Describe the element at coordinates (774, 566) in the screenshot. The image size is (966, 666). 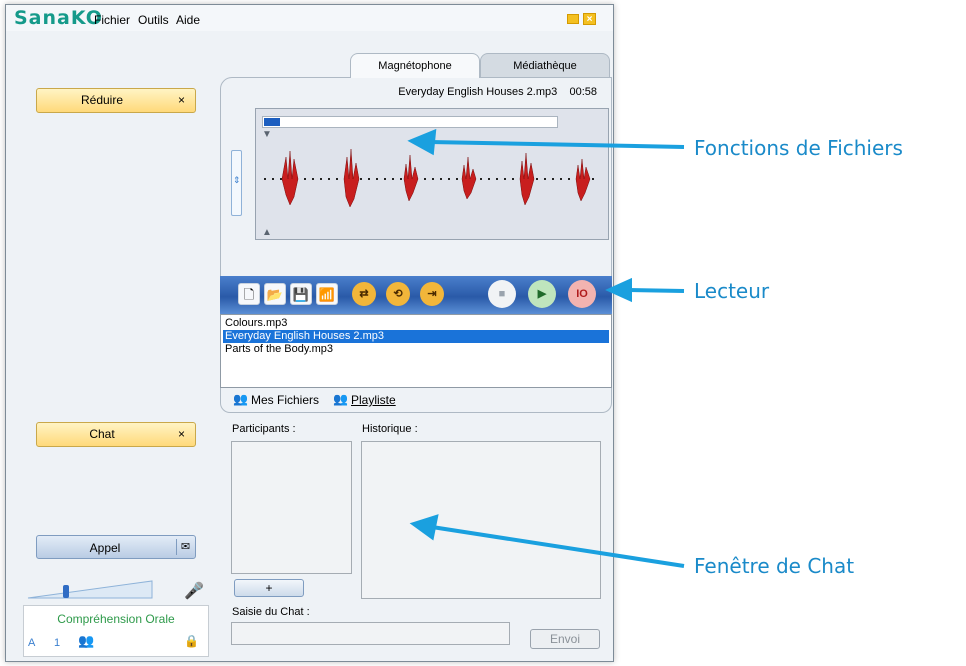
I see `callout-chat-window: Fenêtre de Chat` at that location.